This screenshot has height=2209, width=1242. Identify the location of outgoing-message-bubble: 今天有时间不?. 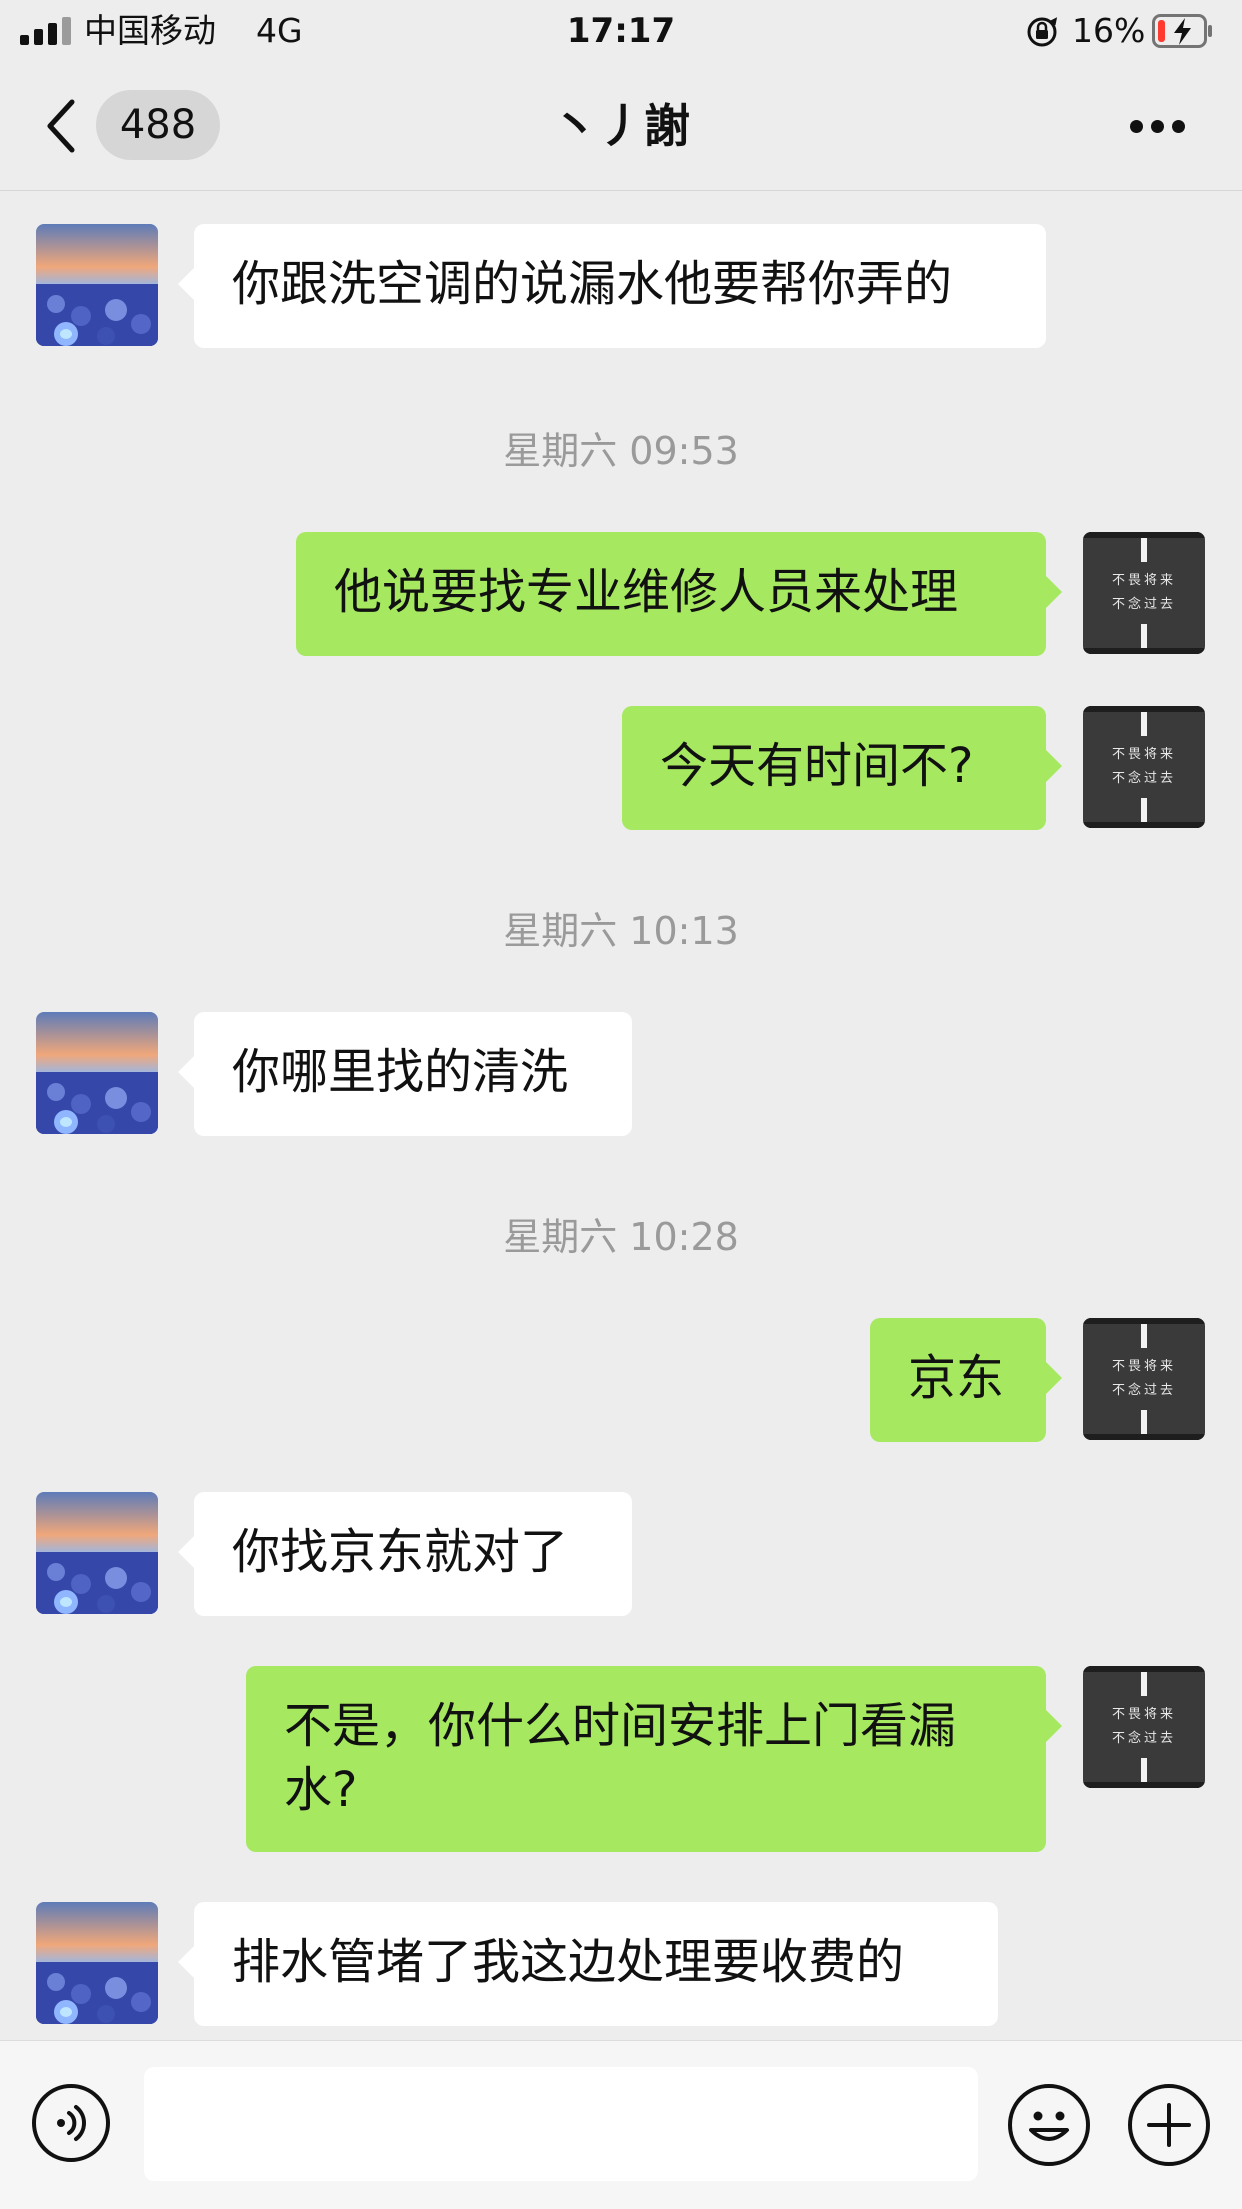
(842, 768).